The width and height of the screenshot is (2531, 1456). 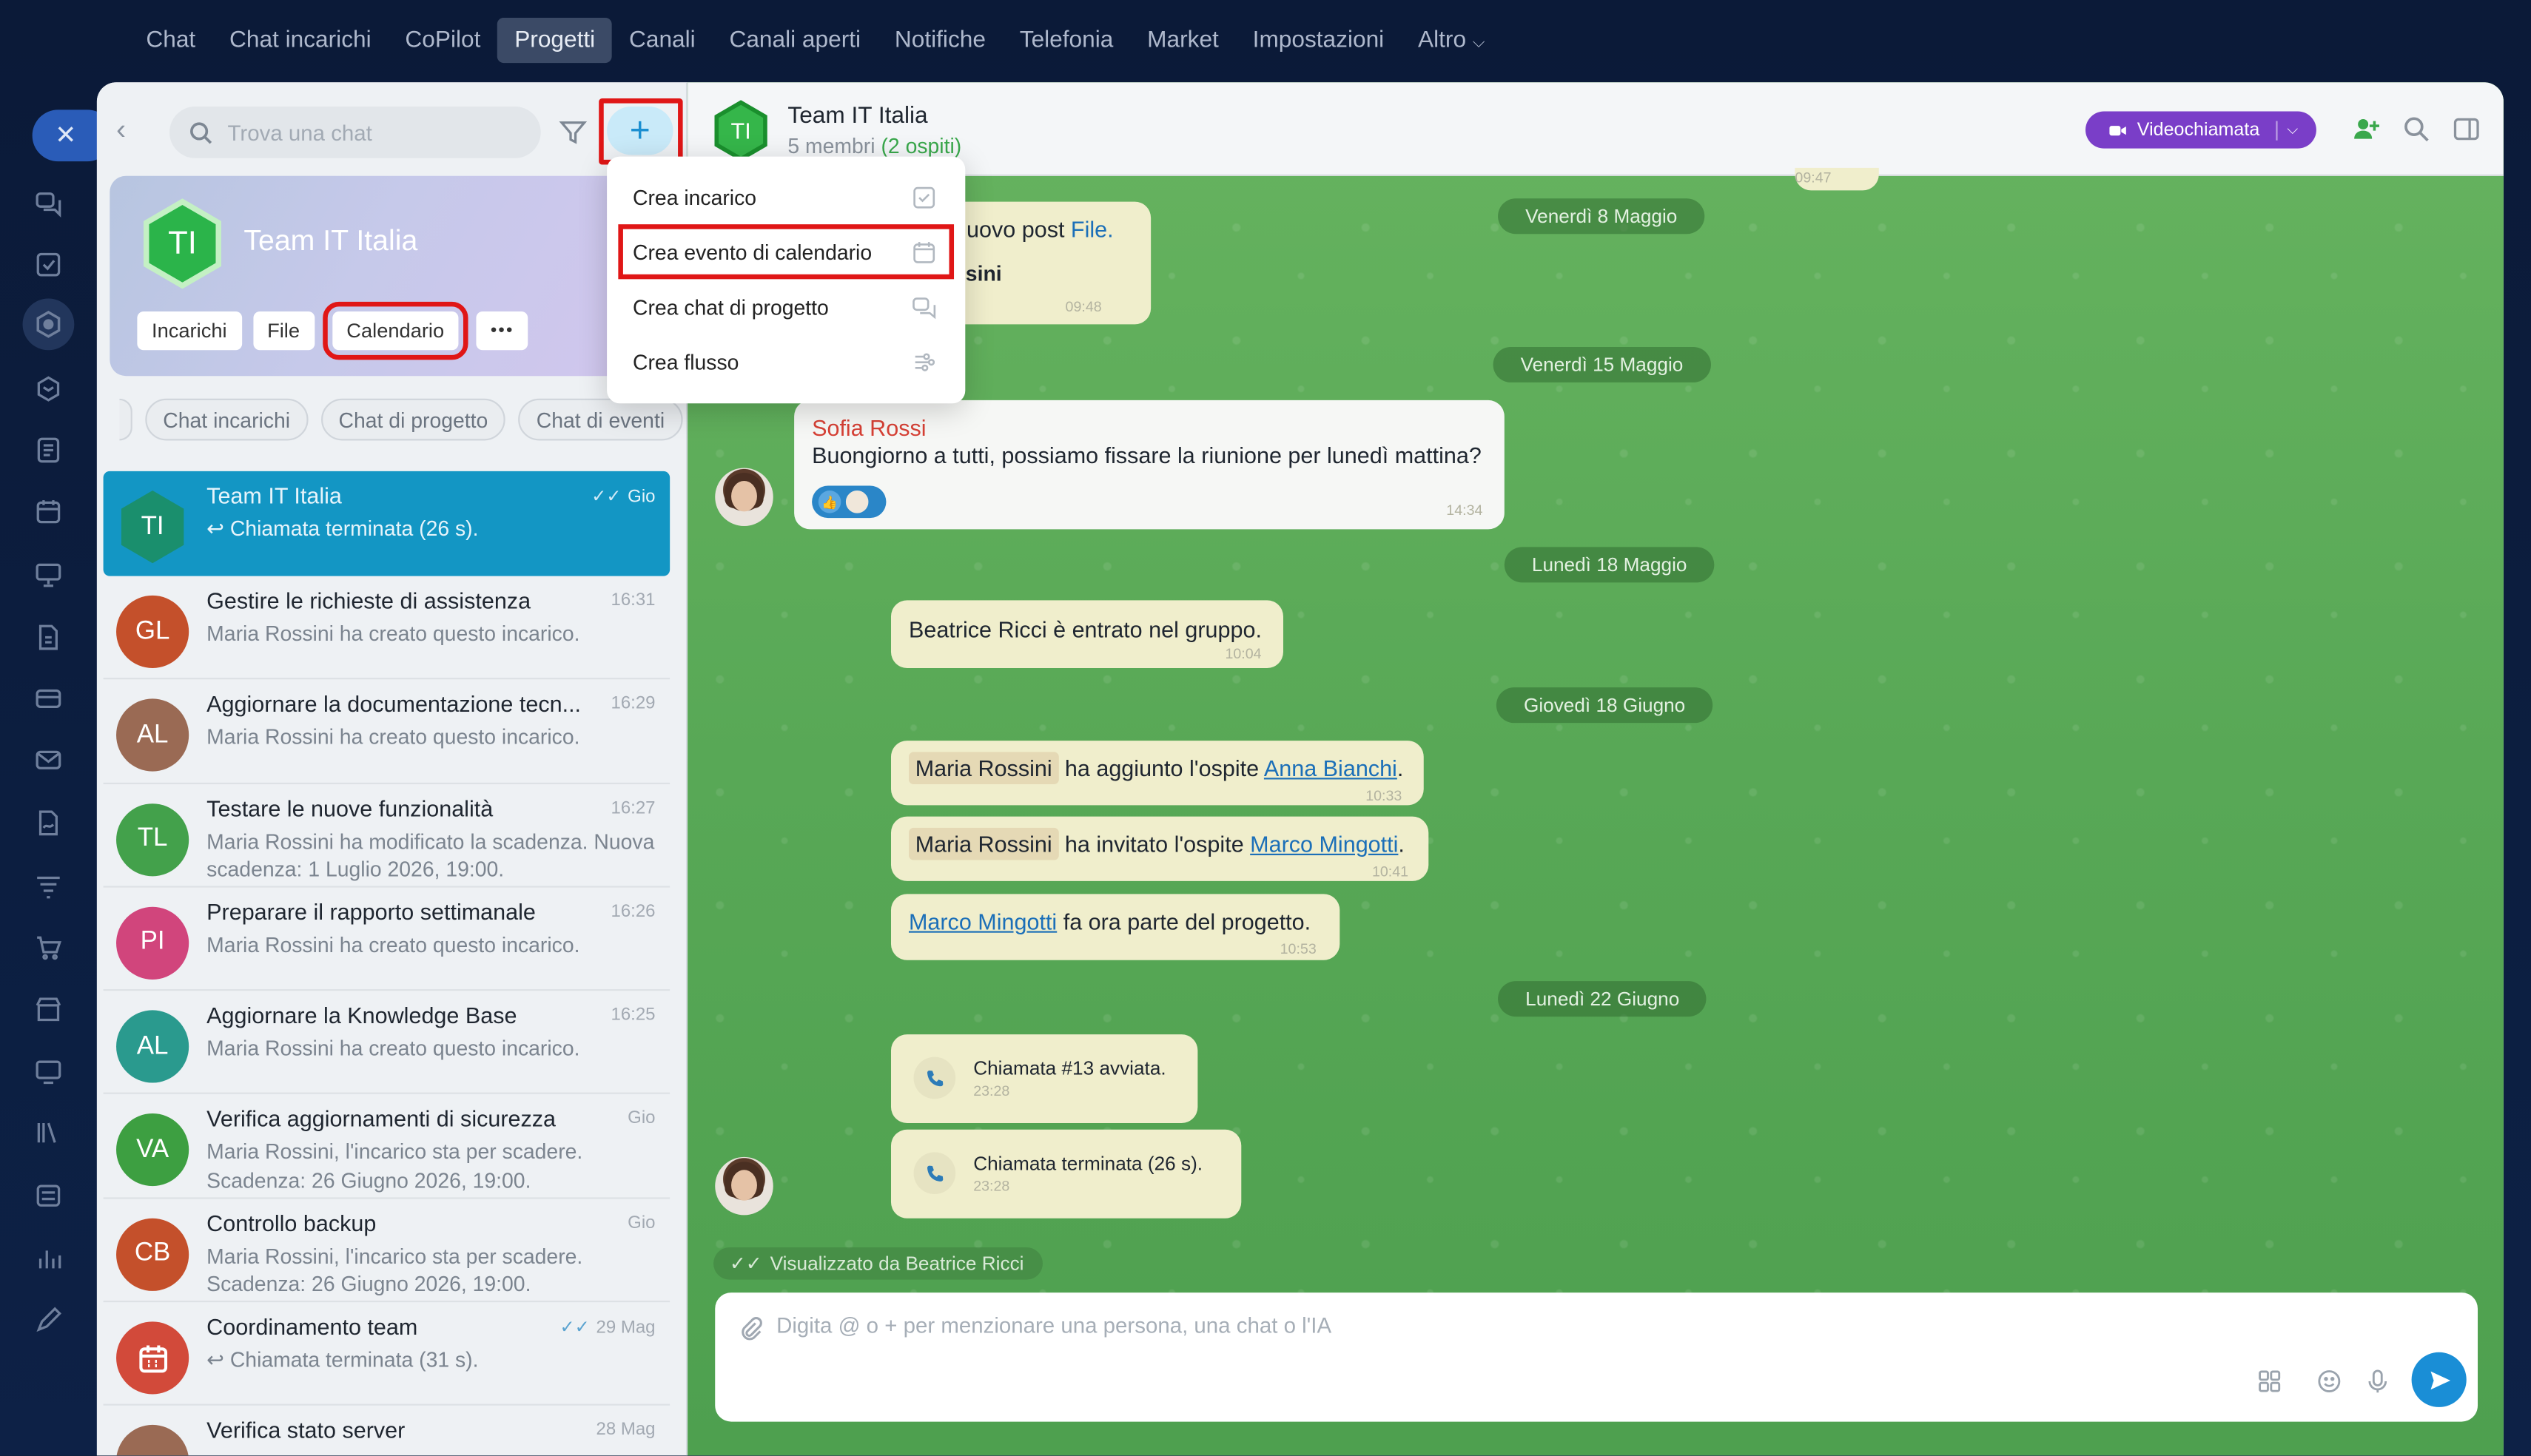 I want to click on sidebar-toggle-icon, so click(x=2466, y=129).